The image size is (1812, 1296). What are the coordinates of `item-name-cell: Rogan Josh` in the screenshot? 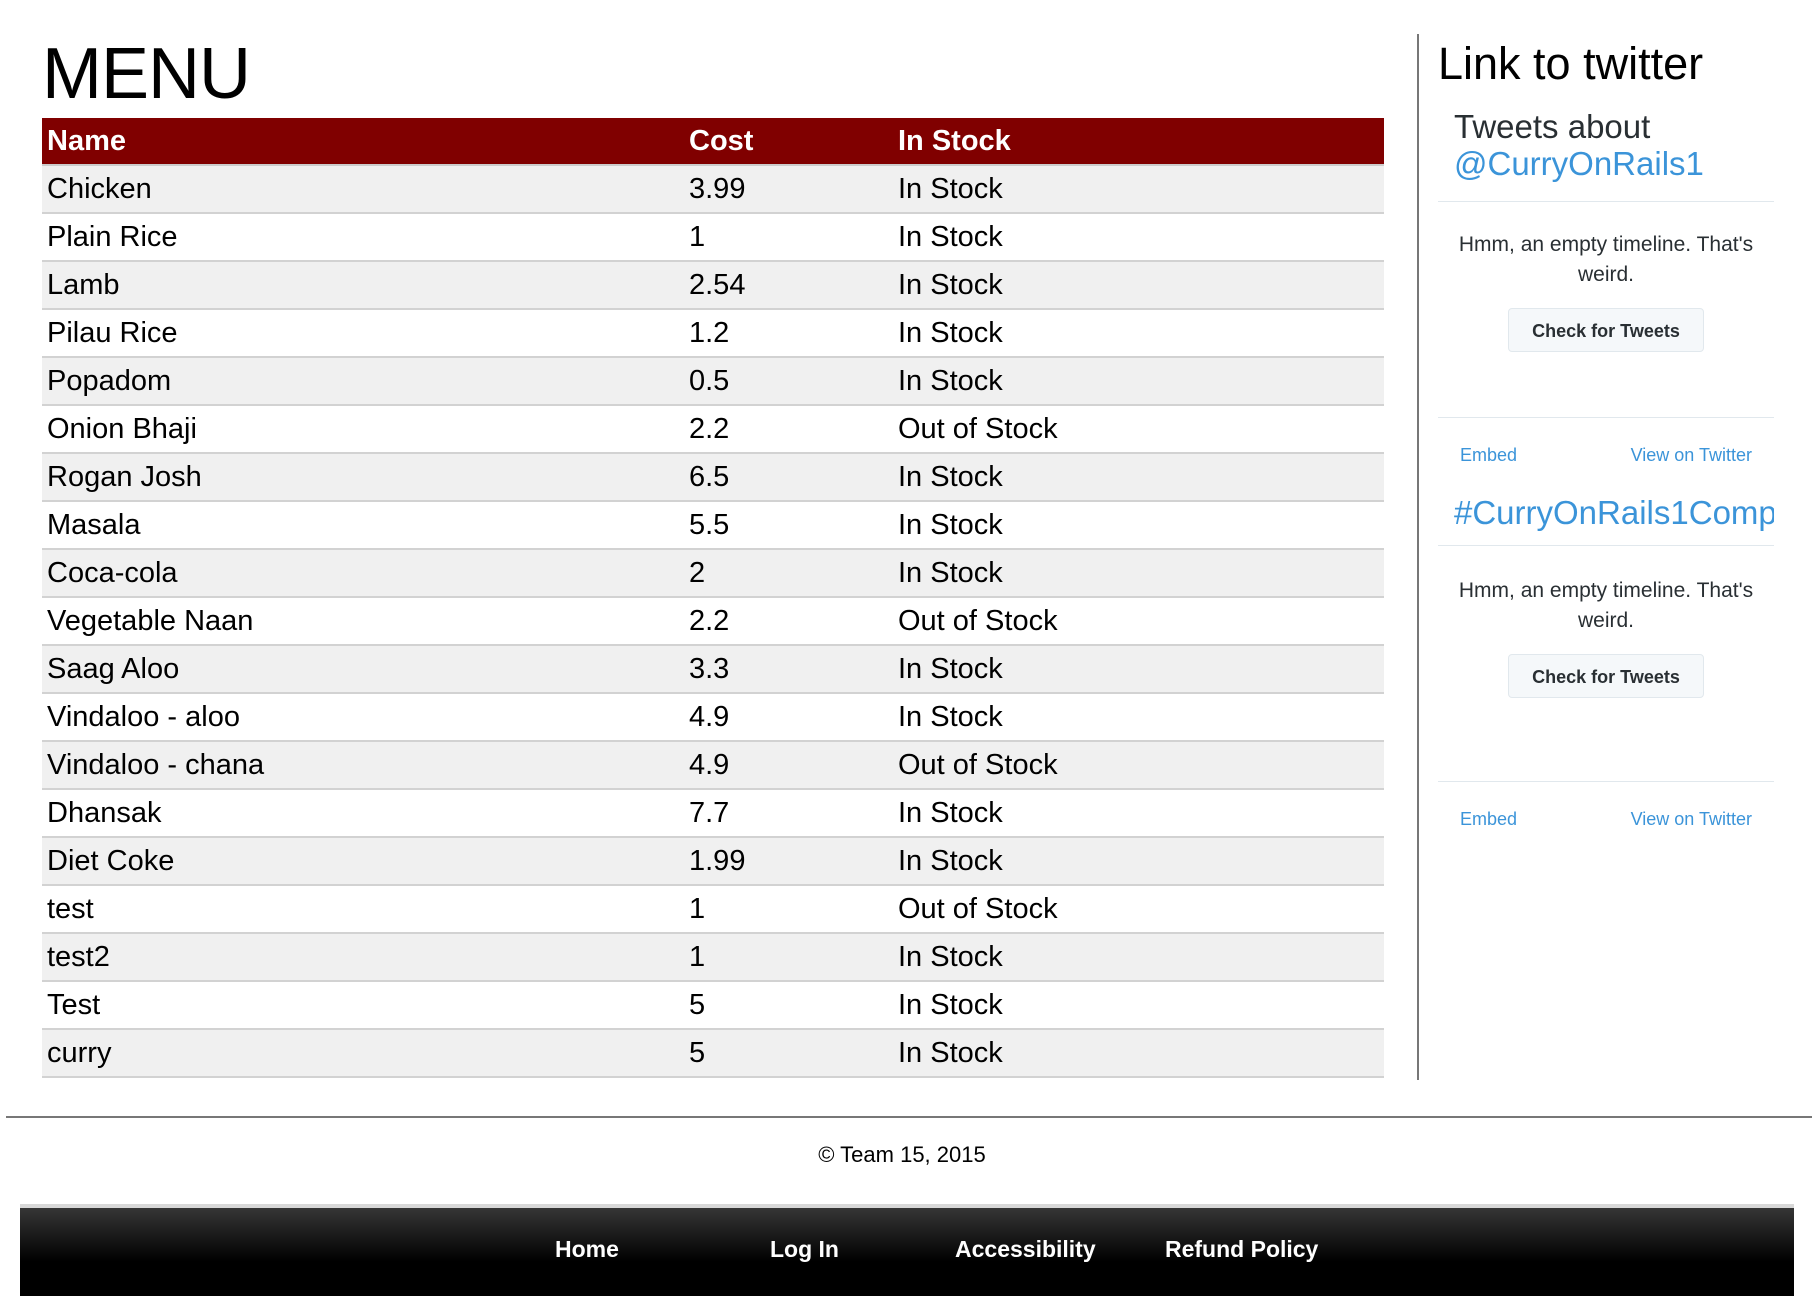 It's located at (363, 477).